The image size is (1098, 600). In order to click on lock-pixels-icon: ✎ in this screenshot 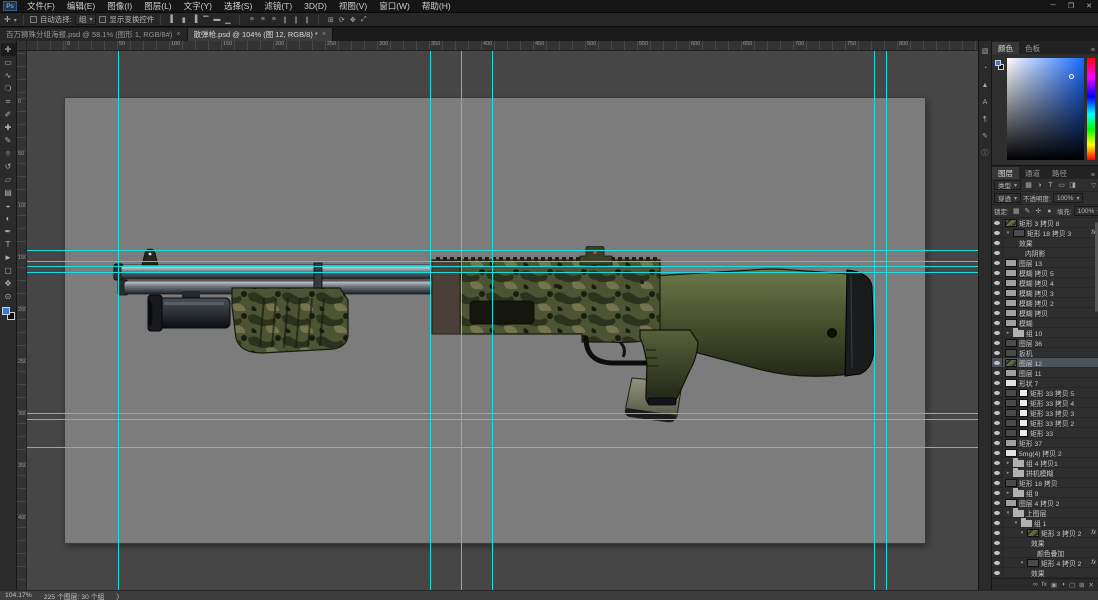, I will do `click(1027, 211)`.